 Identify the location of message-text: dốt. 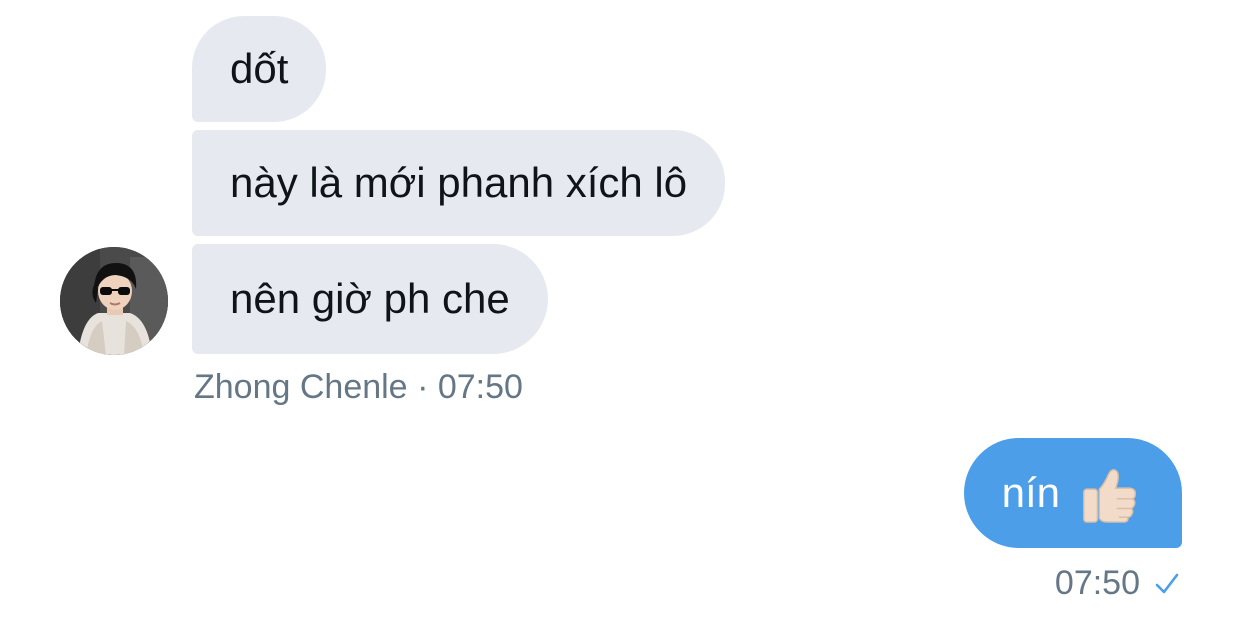
(259, 68).